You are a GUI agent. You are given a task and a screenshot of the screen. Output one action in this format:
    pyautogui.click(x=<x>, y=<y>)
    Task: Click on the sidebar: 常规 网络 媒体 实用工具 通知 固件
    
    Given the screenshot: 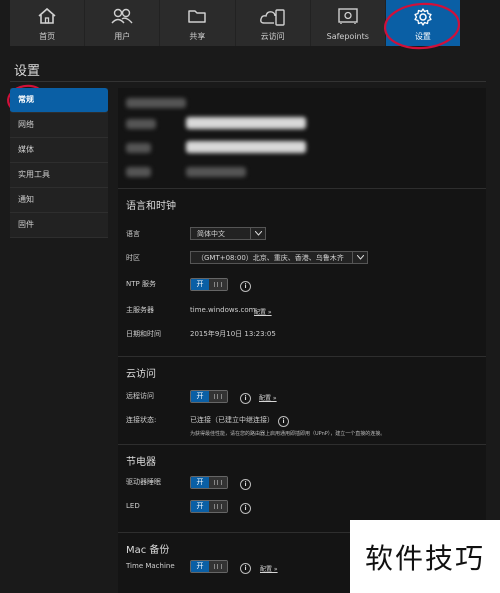 What is the action you would take?
    pyautogui.click(x=59, y=163)
    